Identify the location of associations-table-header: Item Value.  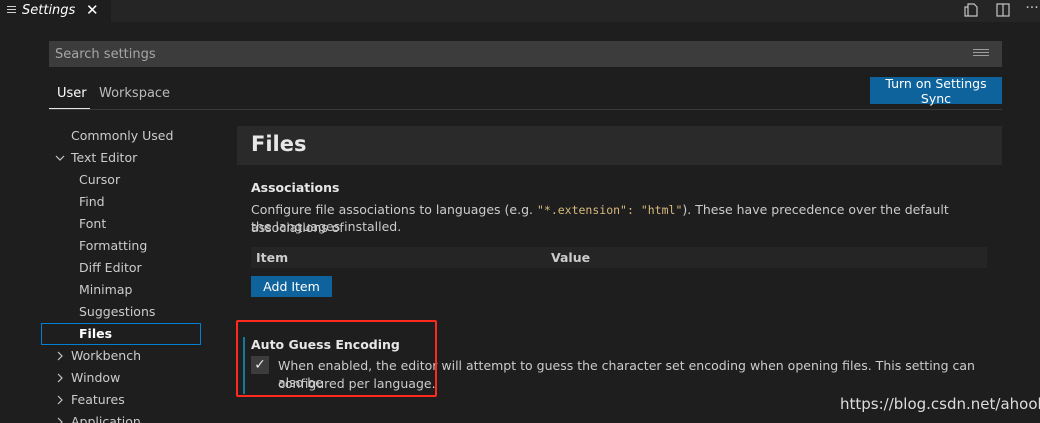
(619, 257).